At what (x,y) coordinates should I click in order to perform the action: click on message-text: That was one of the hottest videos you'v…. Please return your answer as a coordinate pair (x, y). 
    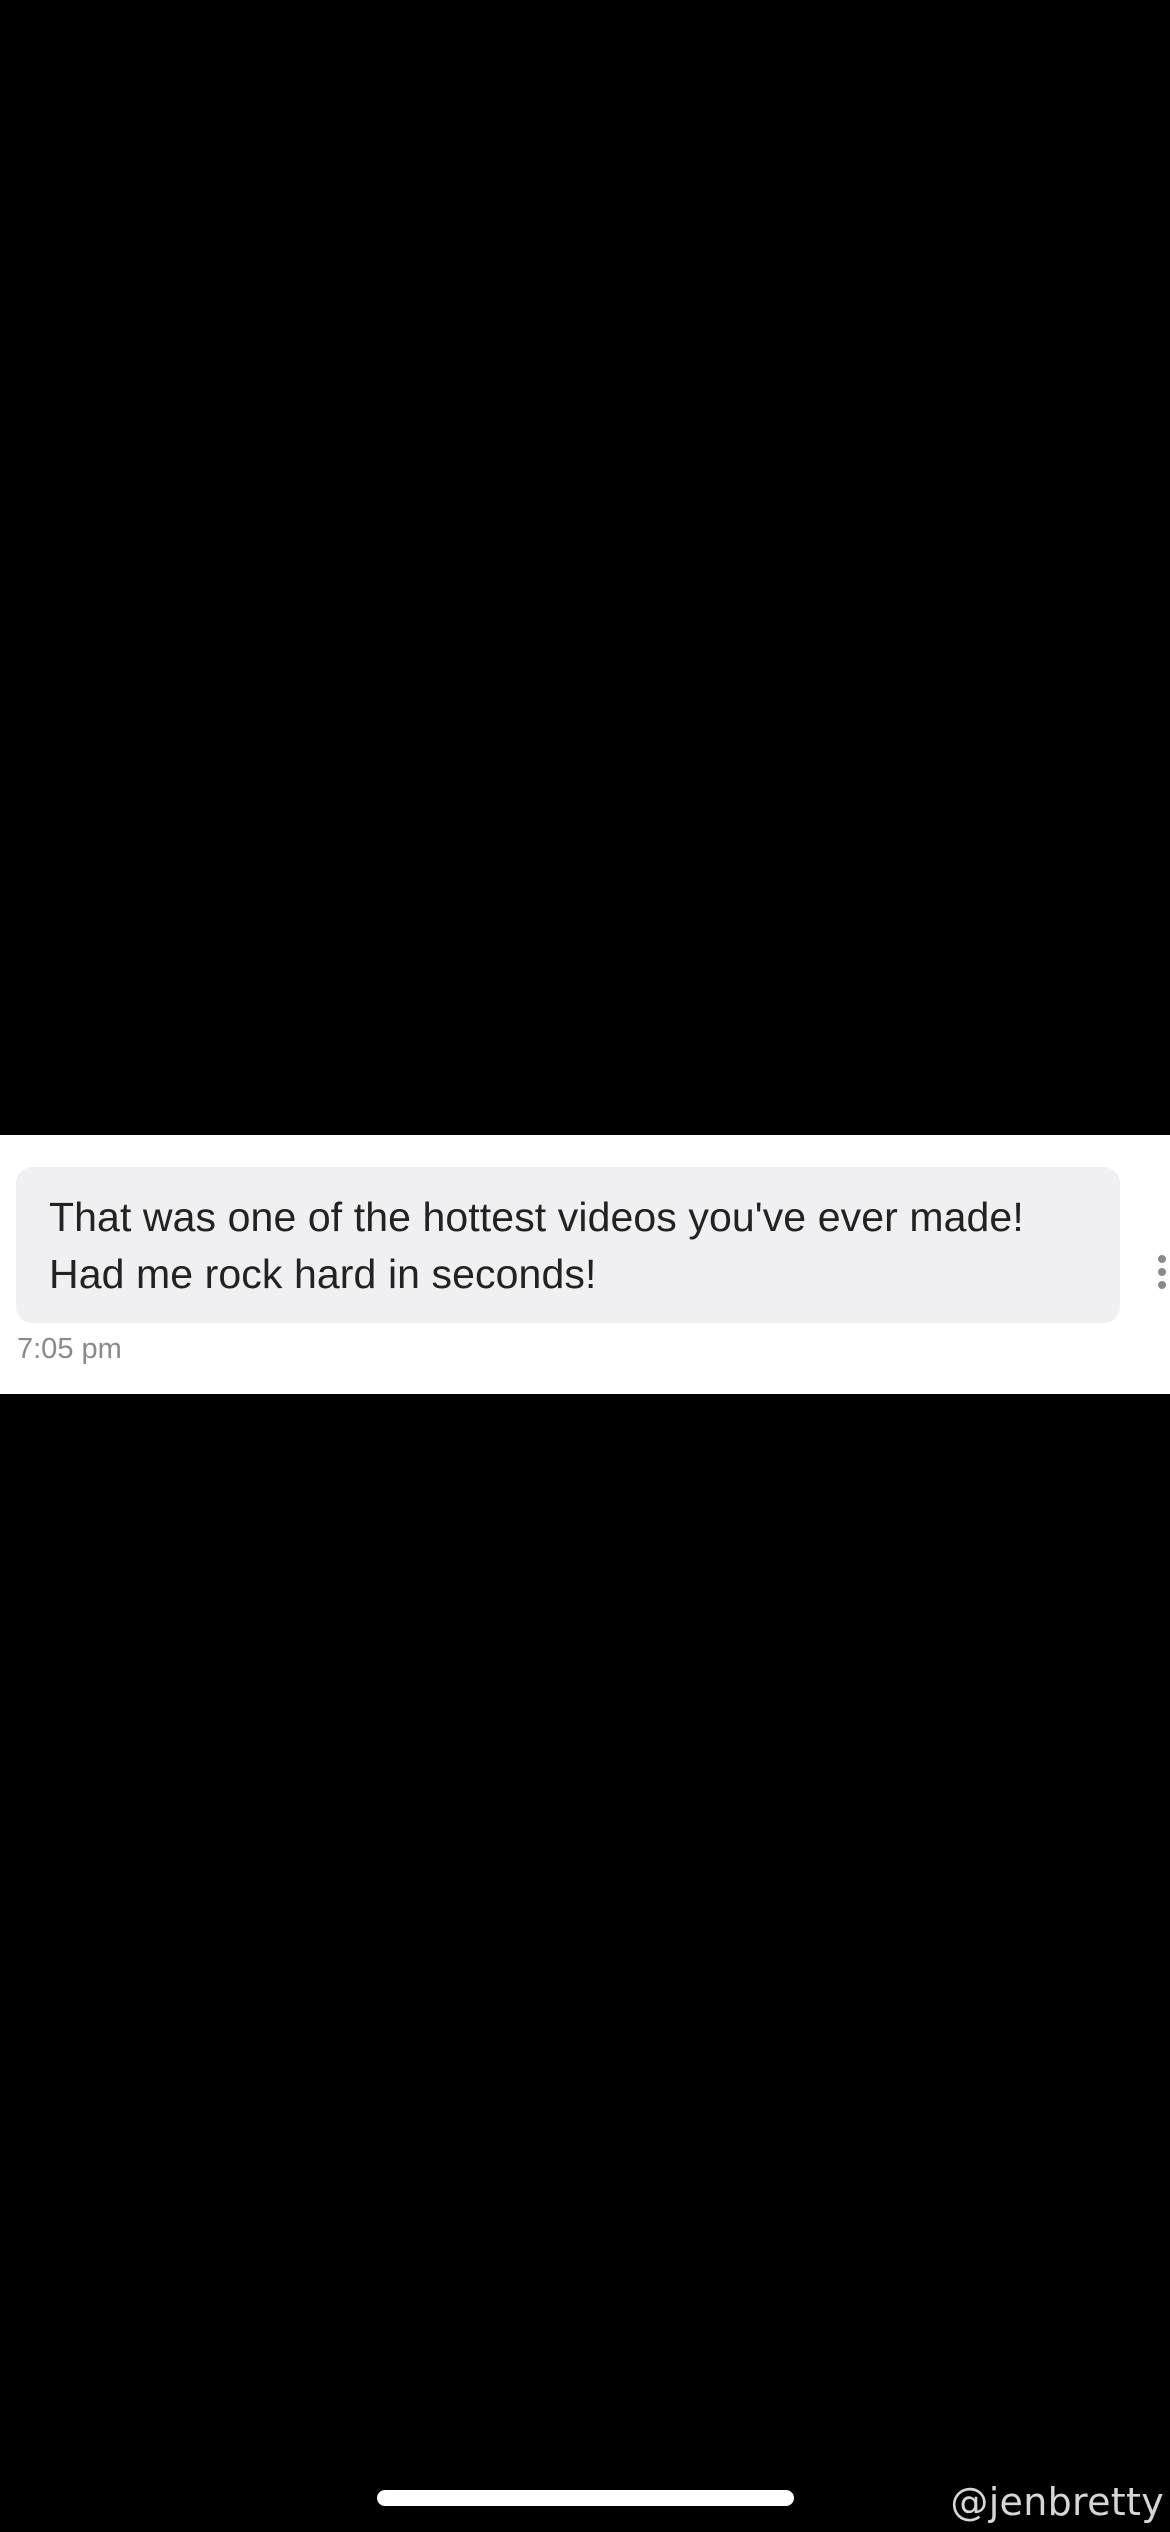
    Looking at the image, I should click on (536, 1245).